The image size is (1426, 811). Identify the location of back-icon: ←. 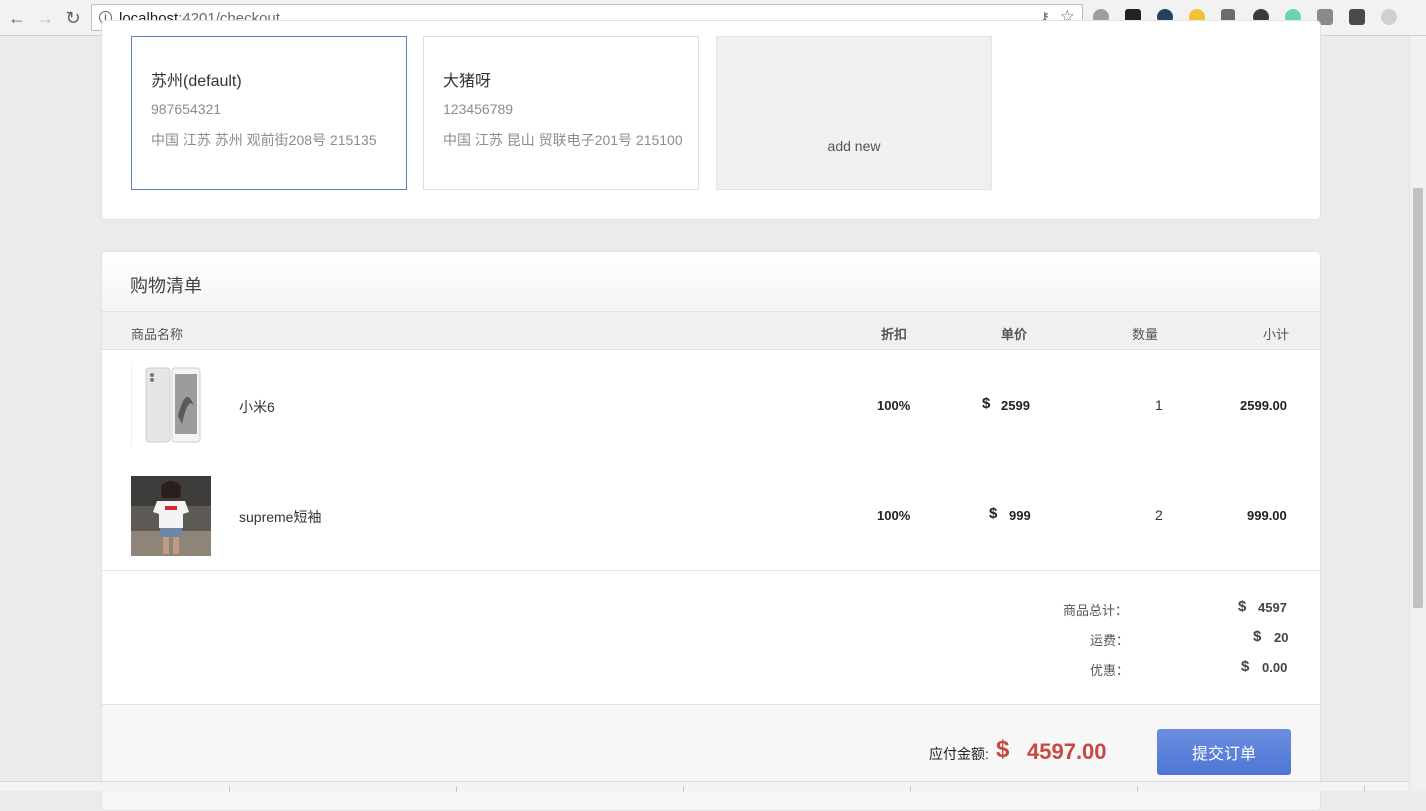
(17, 18).